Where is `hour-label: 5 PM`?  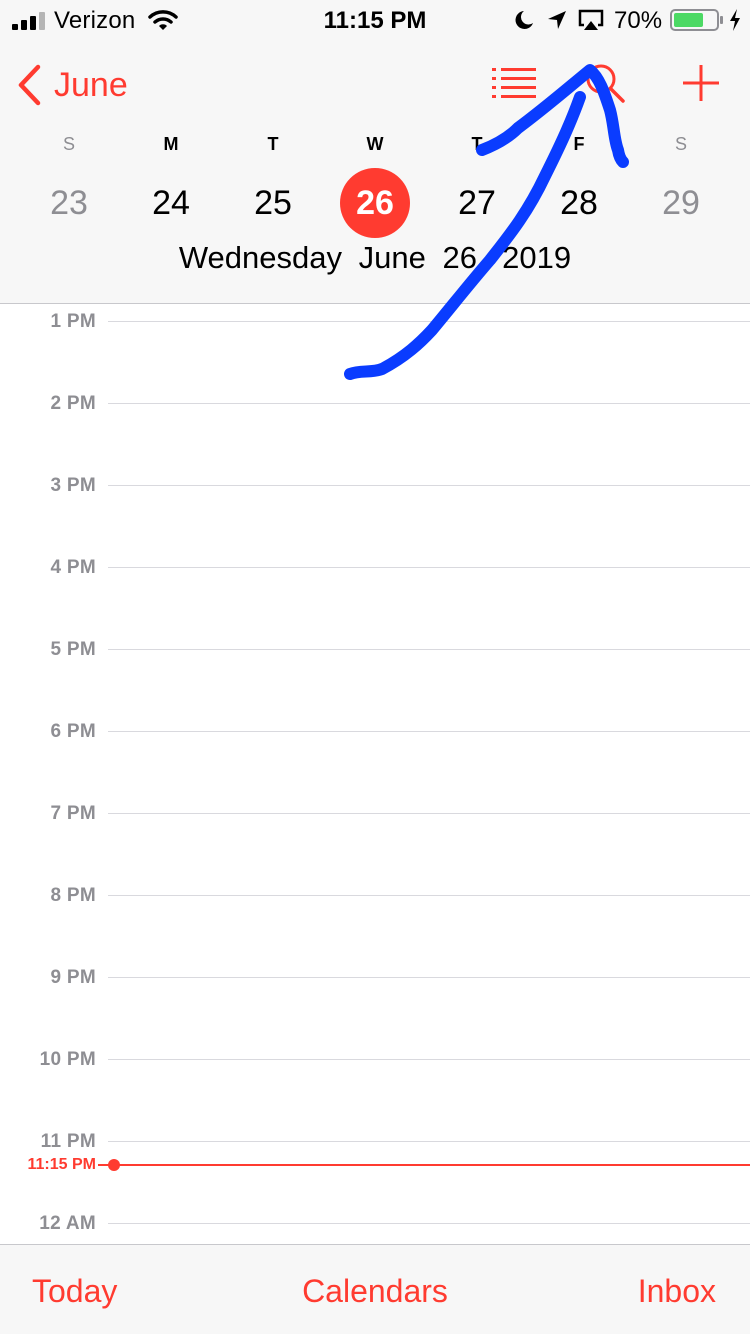 hour-label: 5 PM is located at coordinates (73, 649).